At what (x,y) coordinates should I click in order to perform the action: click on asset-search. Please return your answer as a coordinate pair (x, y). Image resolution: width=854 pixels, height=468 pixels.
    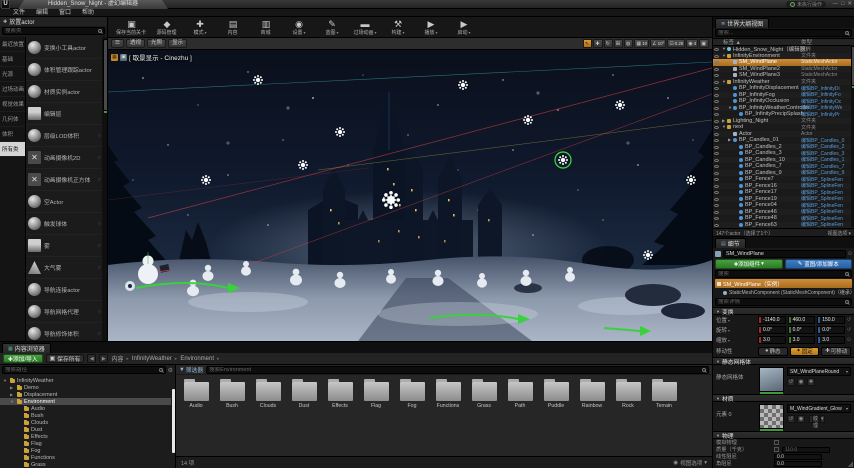
    Looking at the image, I should click on (457, 369).